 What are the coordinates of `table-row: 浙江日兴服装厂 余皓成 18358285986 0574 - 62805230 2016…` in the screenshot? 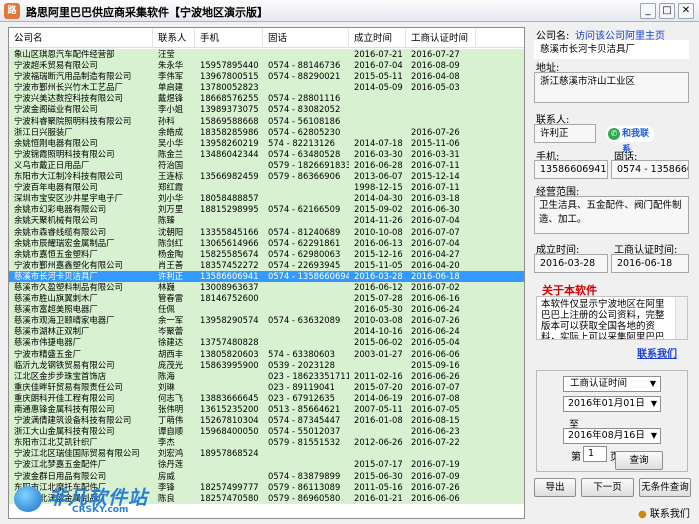 It's located at (266, 132).